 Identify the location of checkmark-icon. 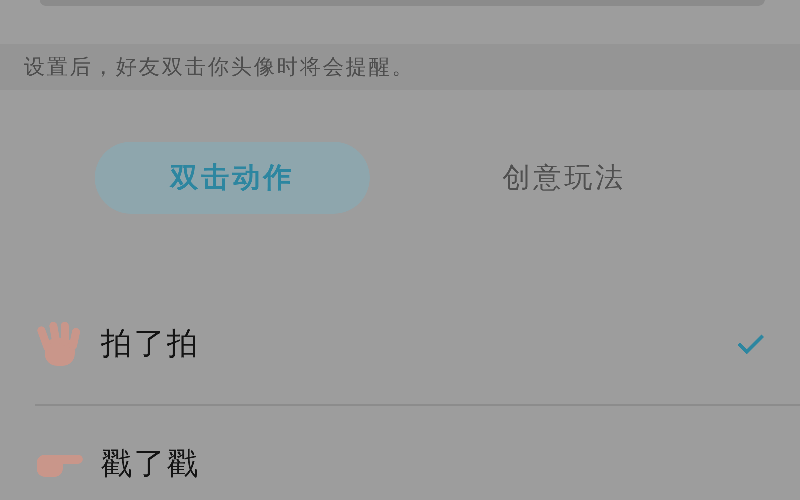
(751, 344).